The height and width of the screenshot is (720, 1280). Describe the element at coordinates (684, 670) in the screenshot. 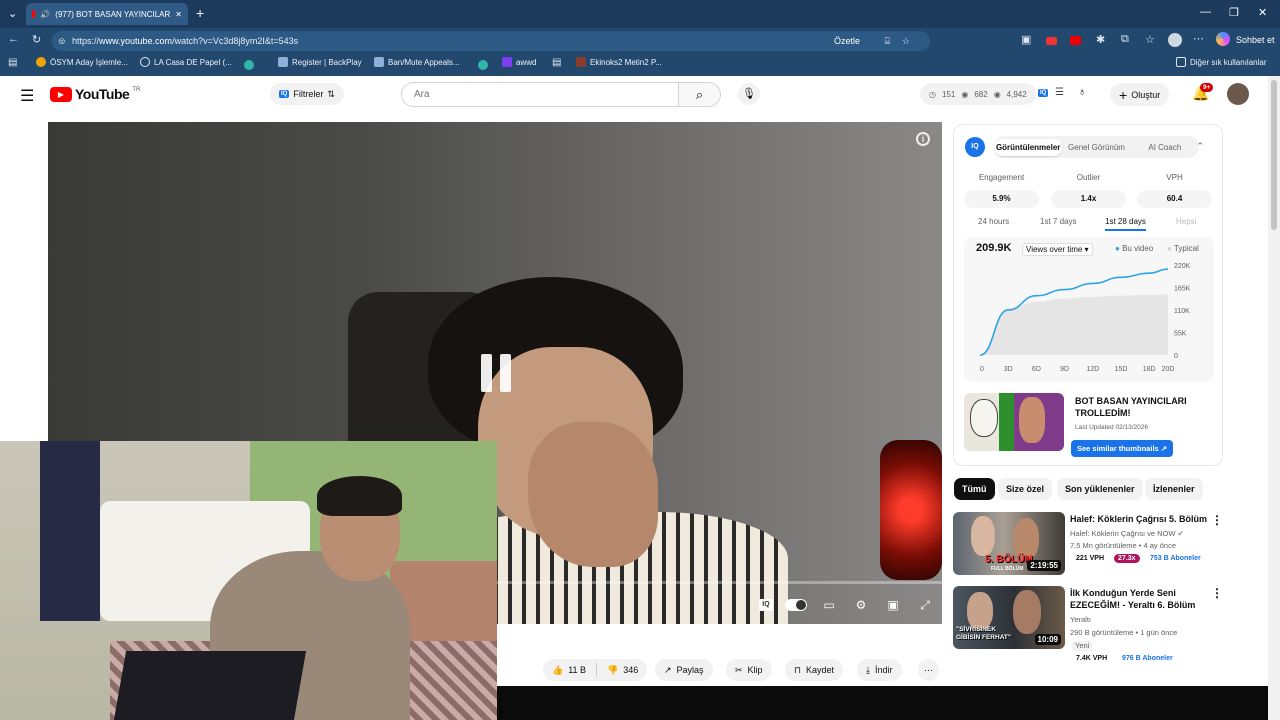

I see `share-button: ↗ Paylaş` at that location.